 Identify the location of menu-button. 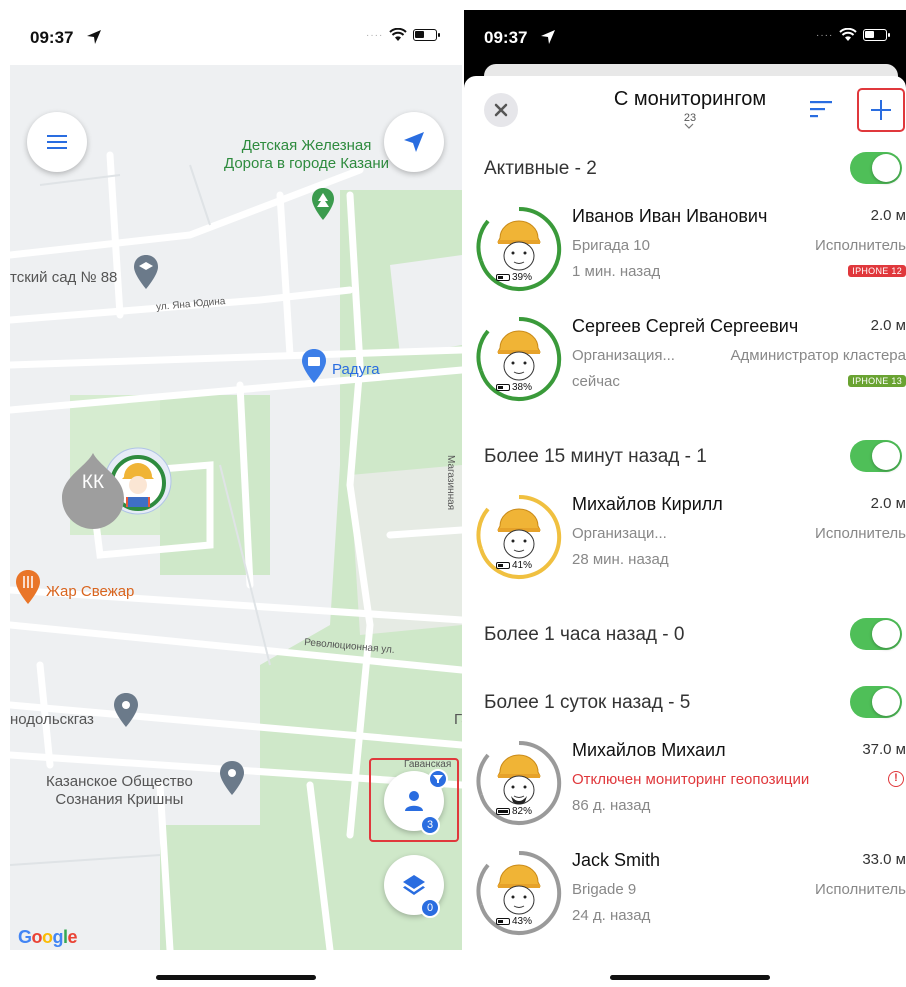
(57, 142).